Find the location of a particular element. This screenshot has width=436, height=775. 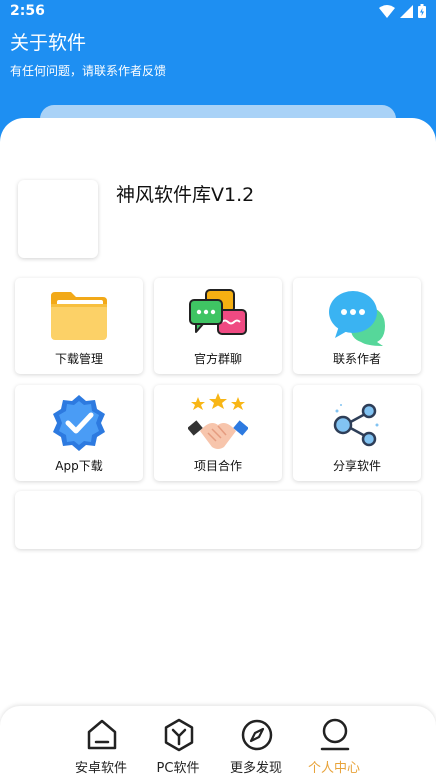

tile-contact-author: 联系作者 is located at coordinates (357, 326).